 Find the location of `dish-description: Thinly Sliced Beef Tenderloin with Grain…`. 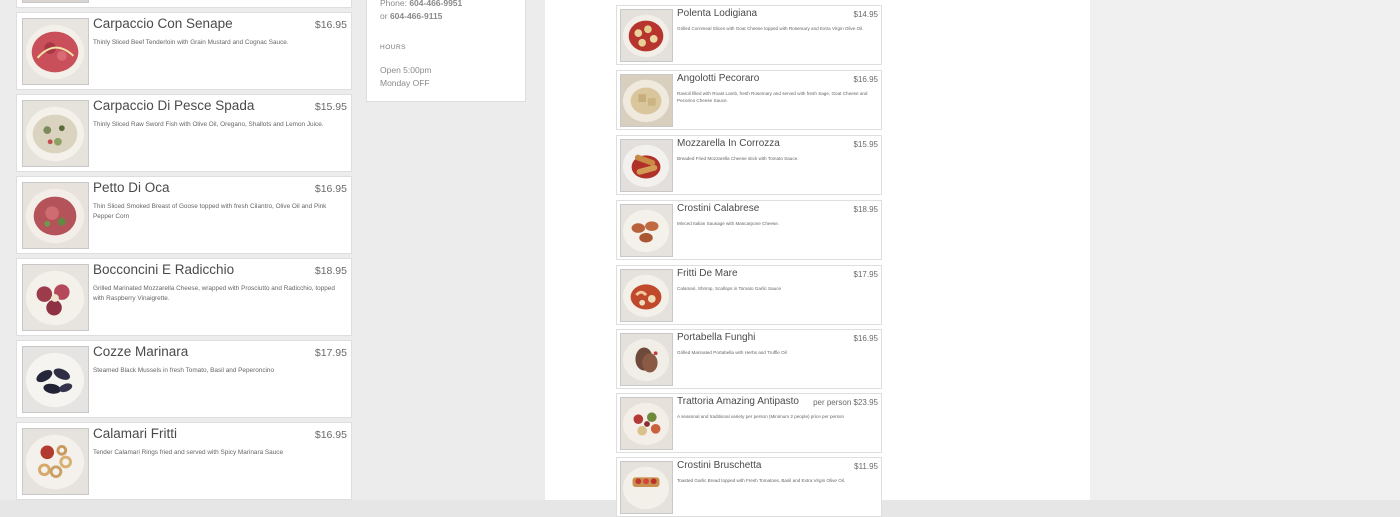

dish-description: Thinly Sliced Beef Tenderloin with Grain… is located at coordinates (191, 42).